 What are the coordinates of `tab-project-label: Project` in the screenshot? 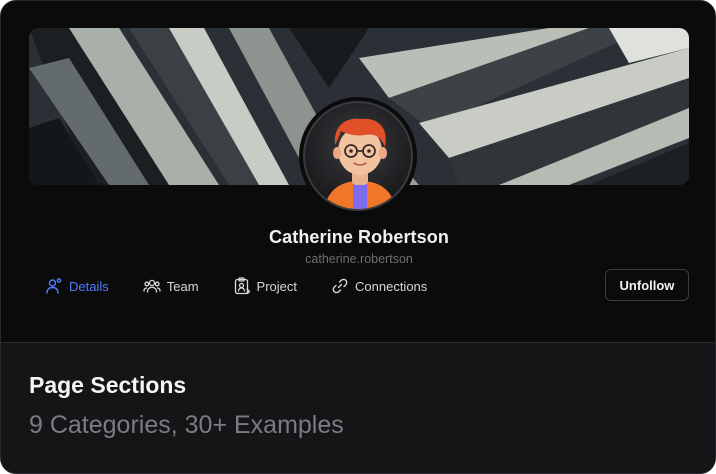 It's located at (277, 286).